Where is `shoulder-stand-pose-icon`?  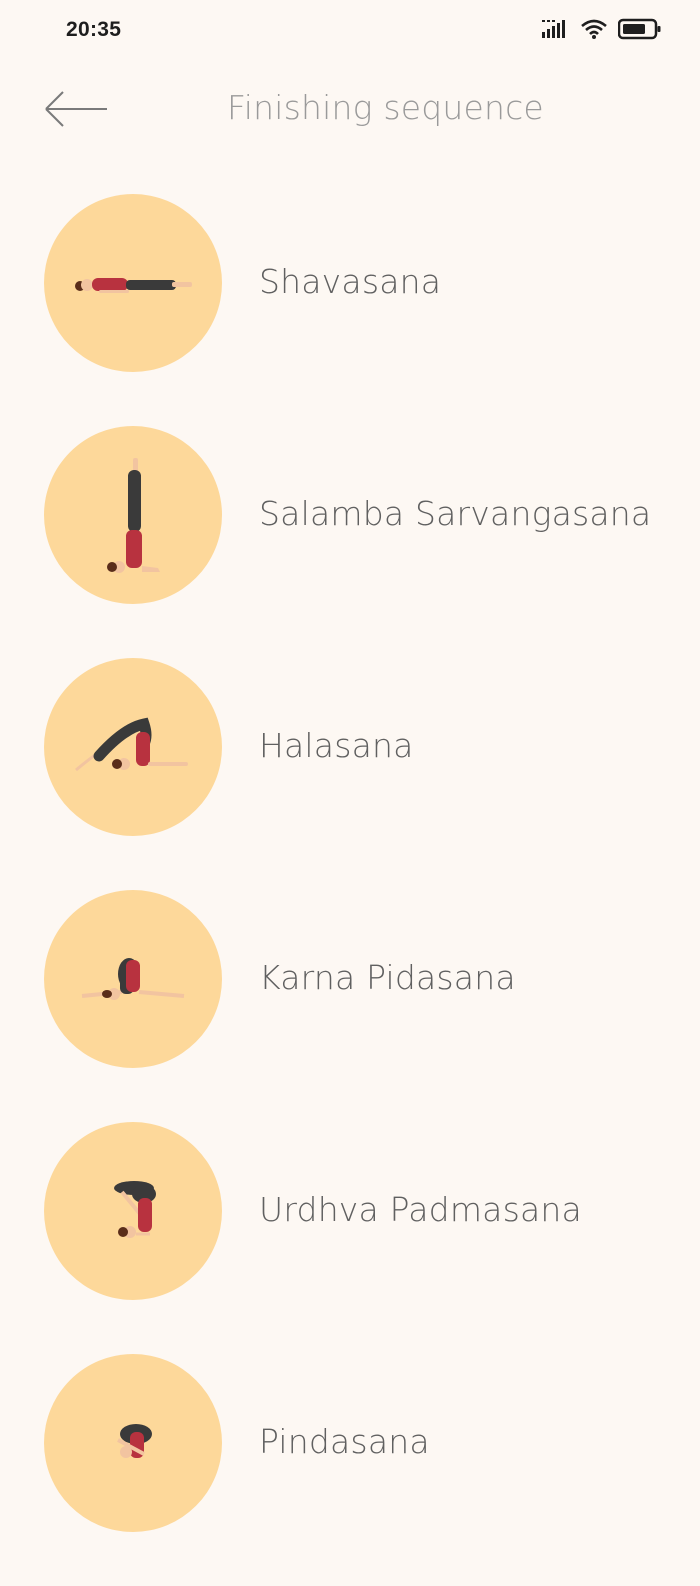 shoulder-stand-pose-icon is located at coordinates (133, 515).